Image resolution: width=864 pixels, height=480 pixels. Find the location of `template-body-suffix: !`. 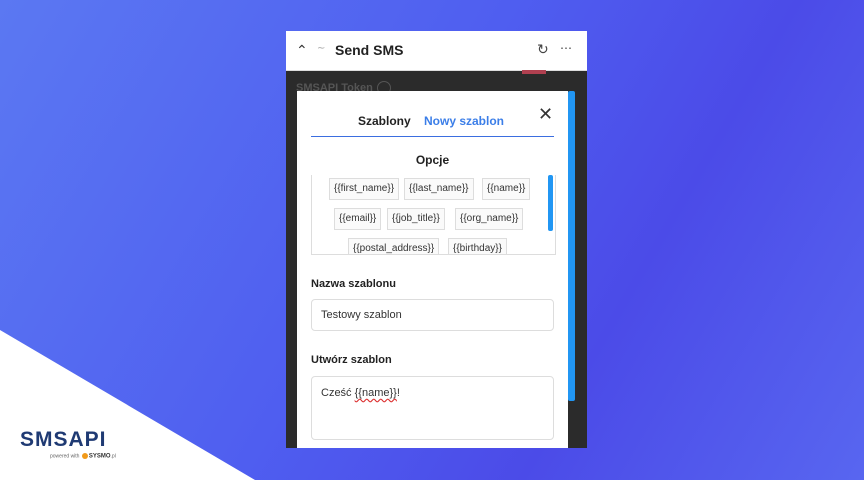

template-body-suffix: ! is located at coordinates (398, 393).